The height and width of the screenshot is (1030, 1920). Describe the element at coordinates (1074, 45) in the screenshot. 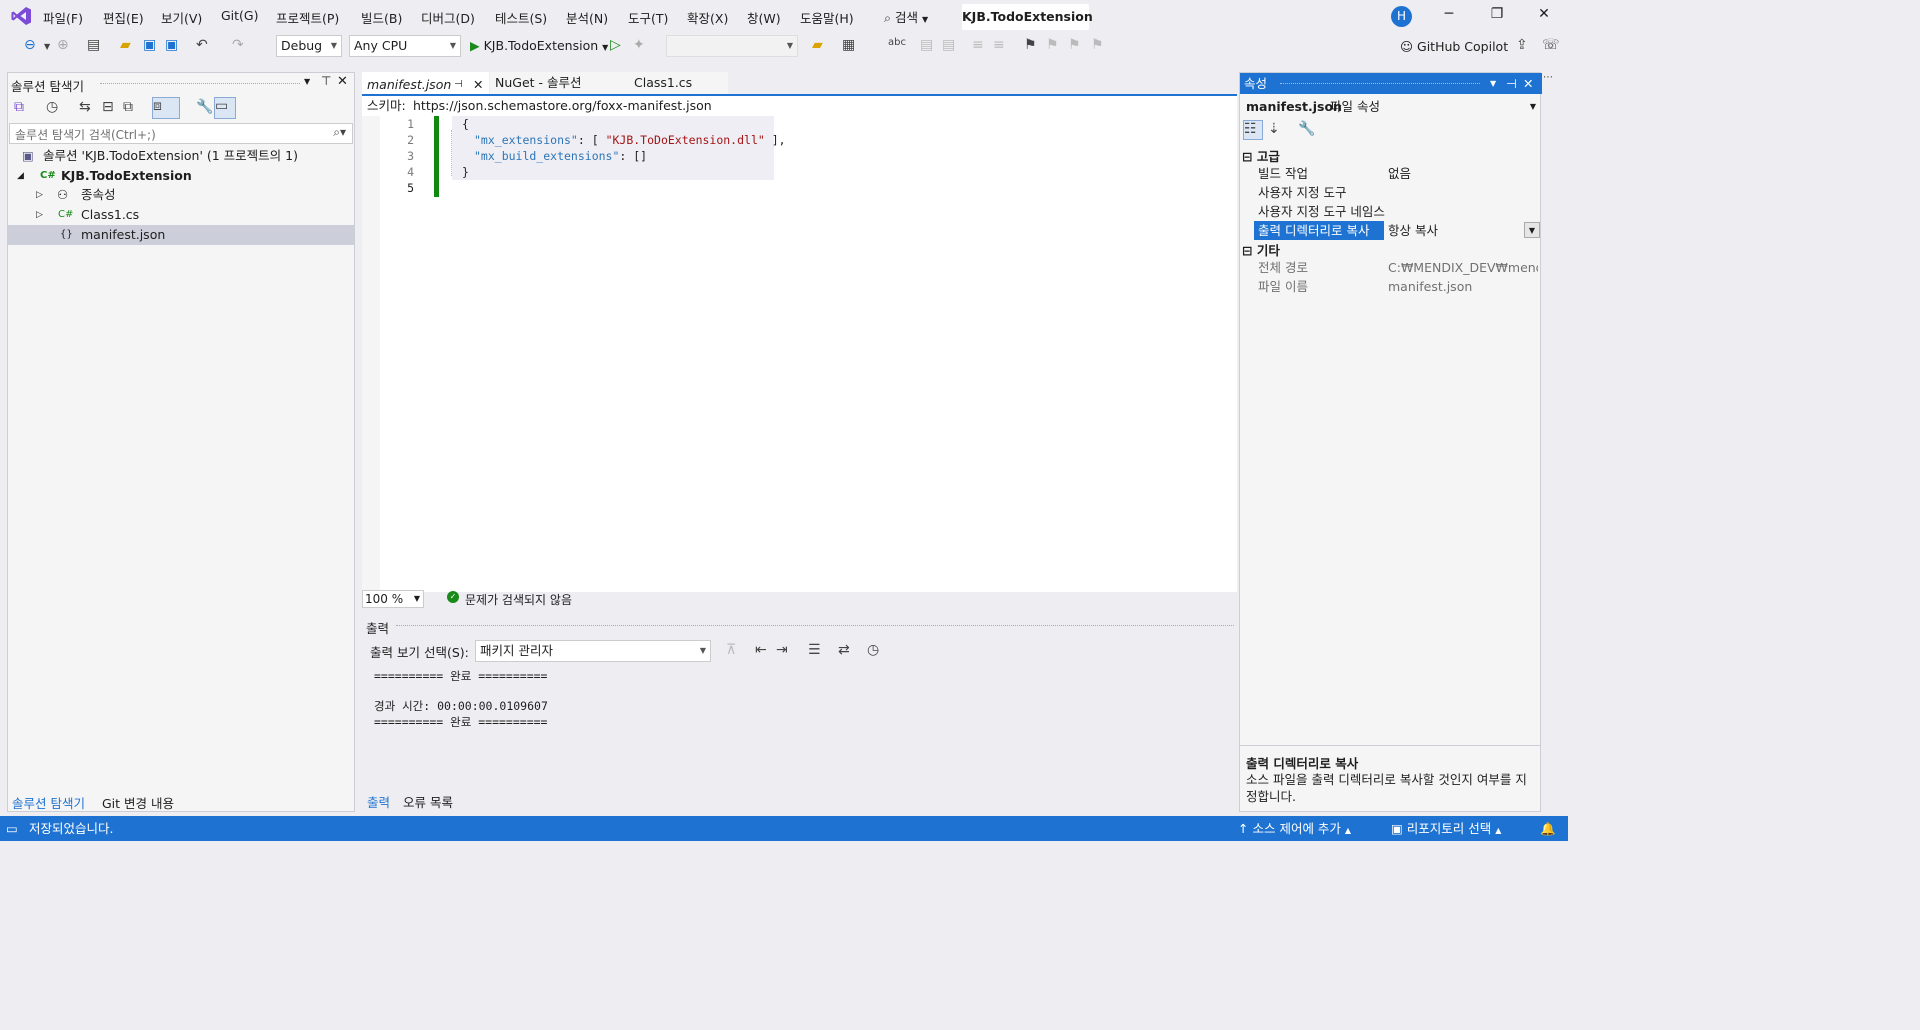

I see `next-bookmark-icon: ⚑` at that location.